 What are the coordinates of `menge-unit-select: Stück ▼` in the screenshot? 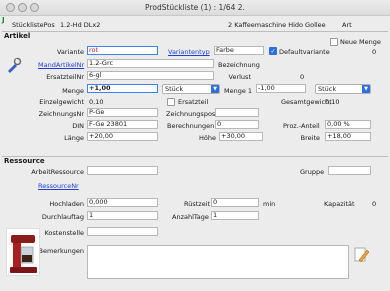 It's located at (191, 89).